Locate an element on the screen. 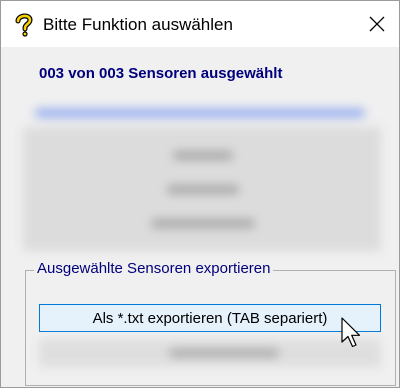 The width and height of the screenshot is (400, 388). mouse-cursor-icon is located at coordinates (351, 332).